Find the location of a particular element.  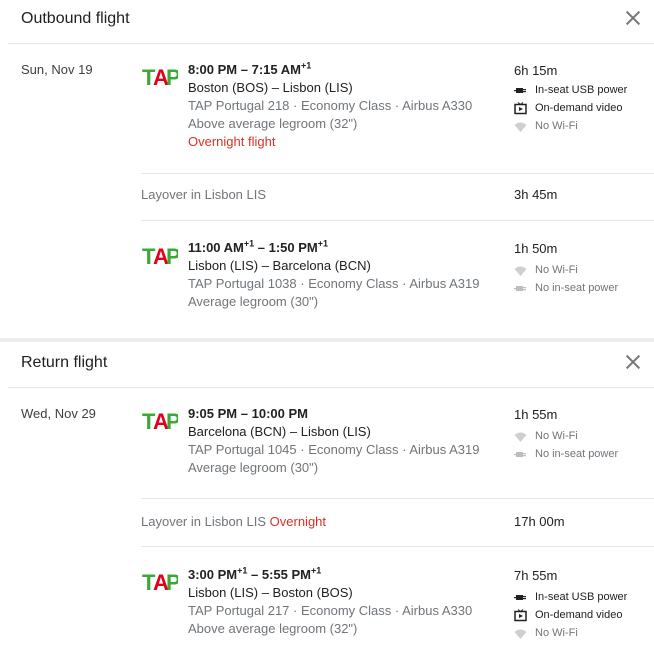

segment-times: 8:00 PM – 7:15 AM+1 is located at coordinates (250, 68).